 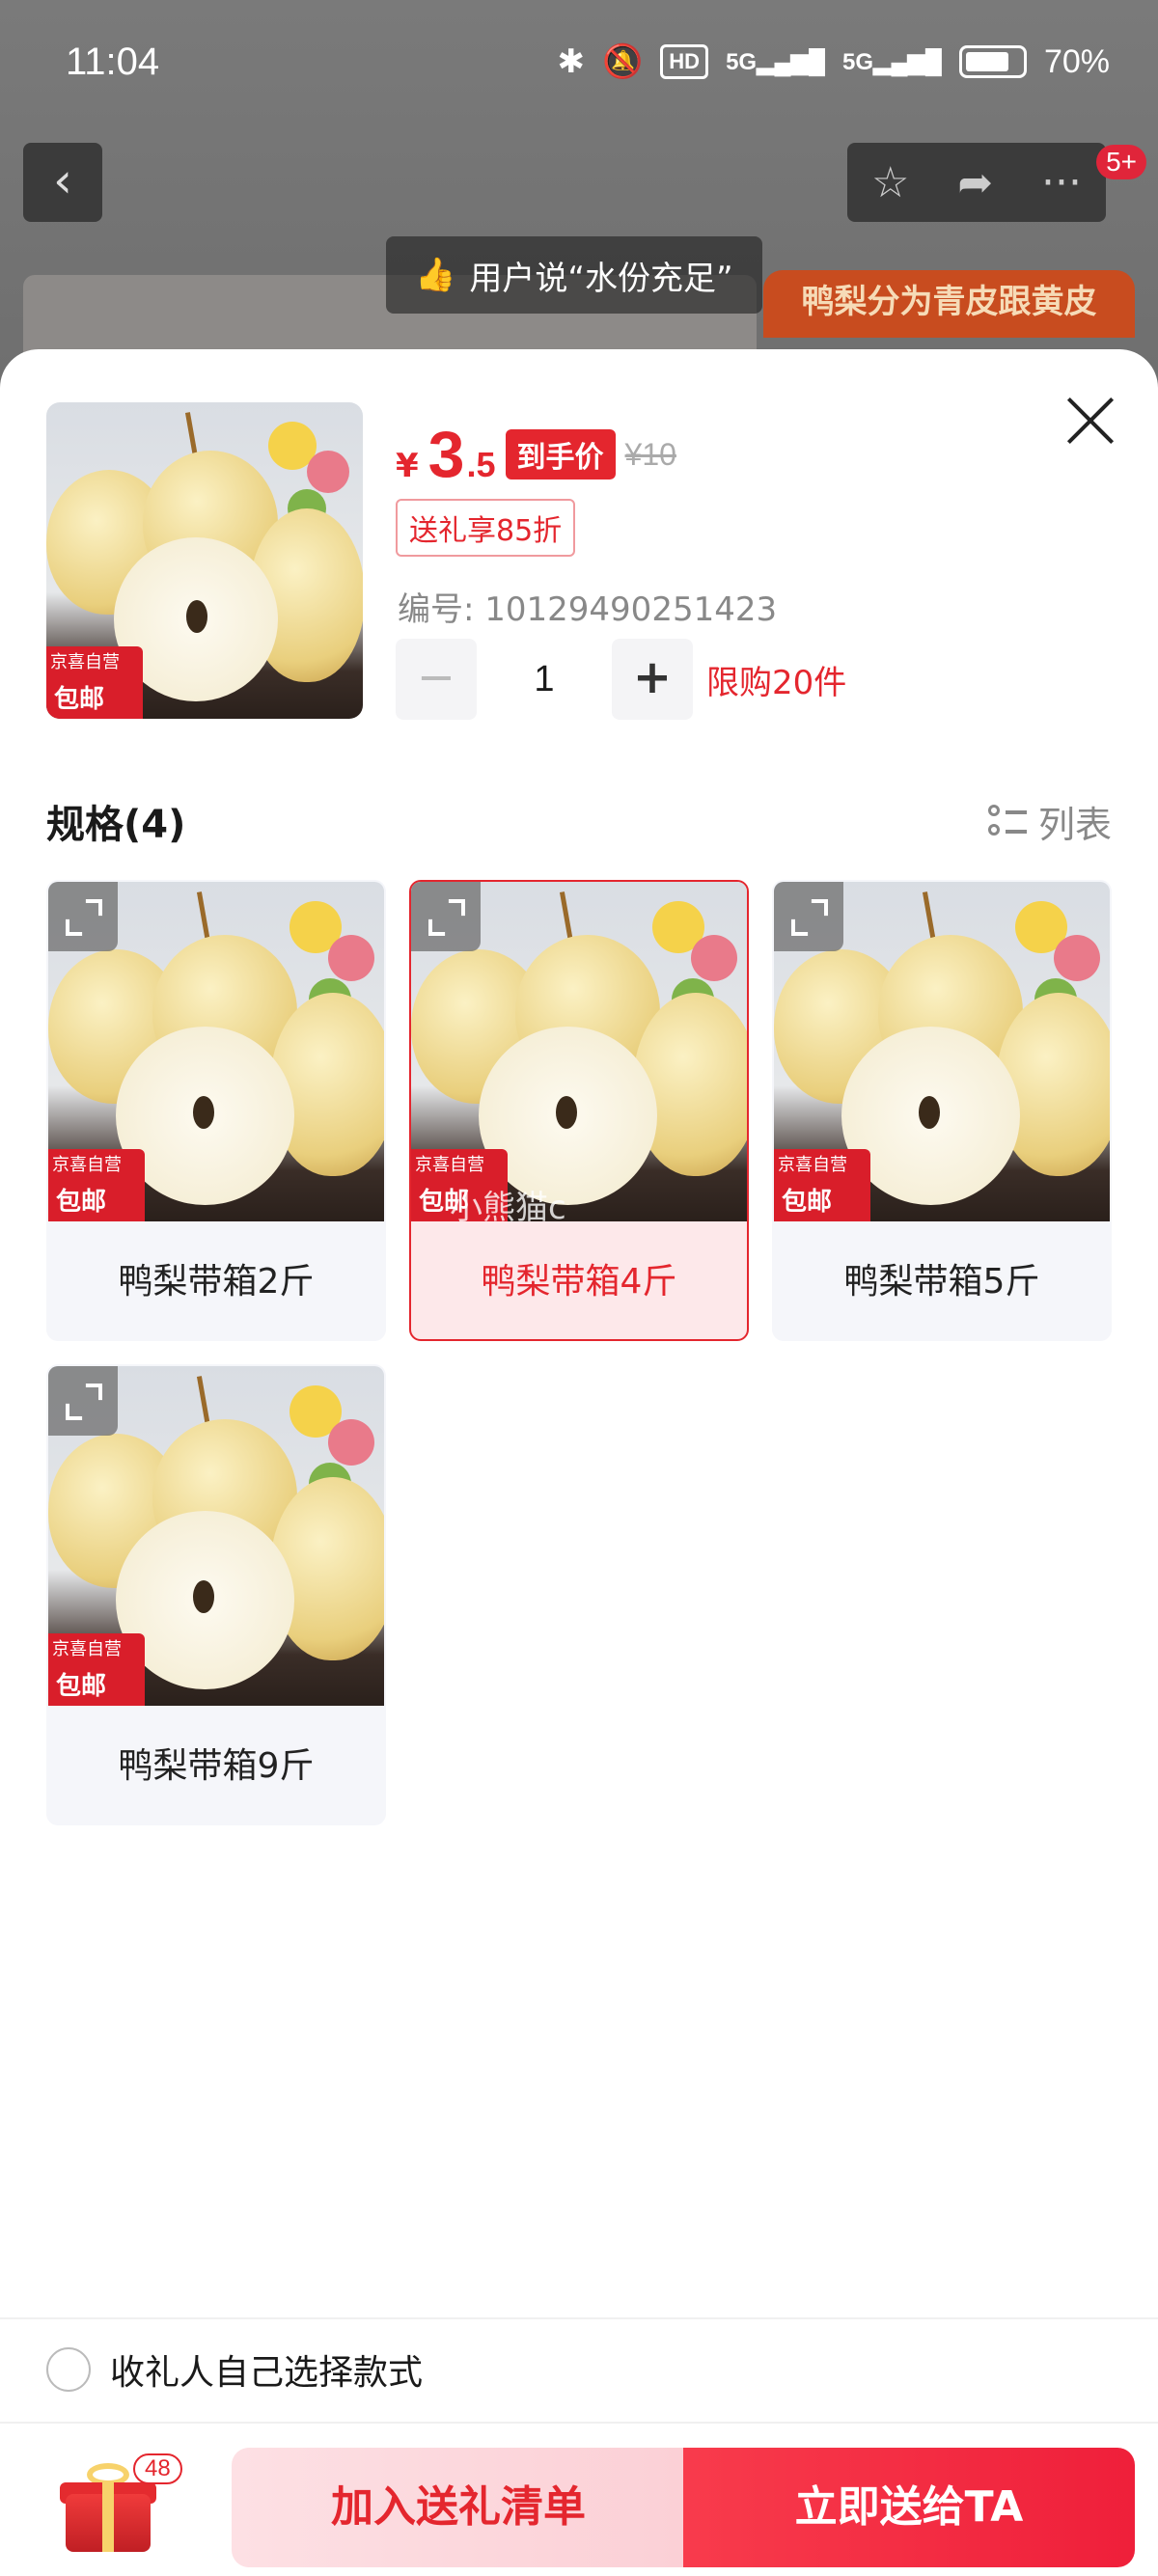 I want to click on send-now-button: 立即送给TA, so click(x=909, y=2508).